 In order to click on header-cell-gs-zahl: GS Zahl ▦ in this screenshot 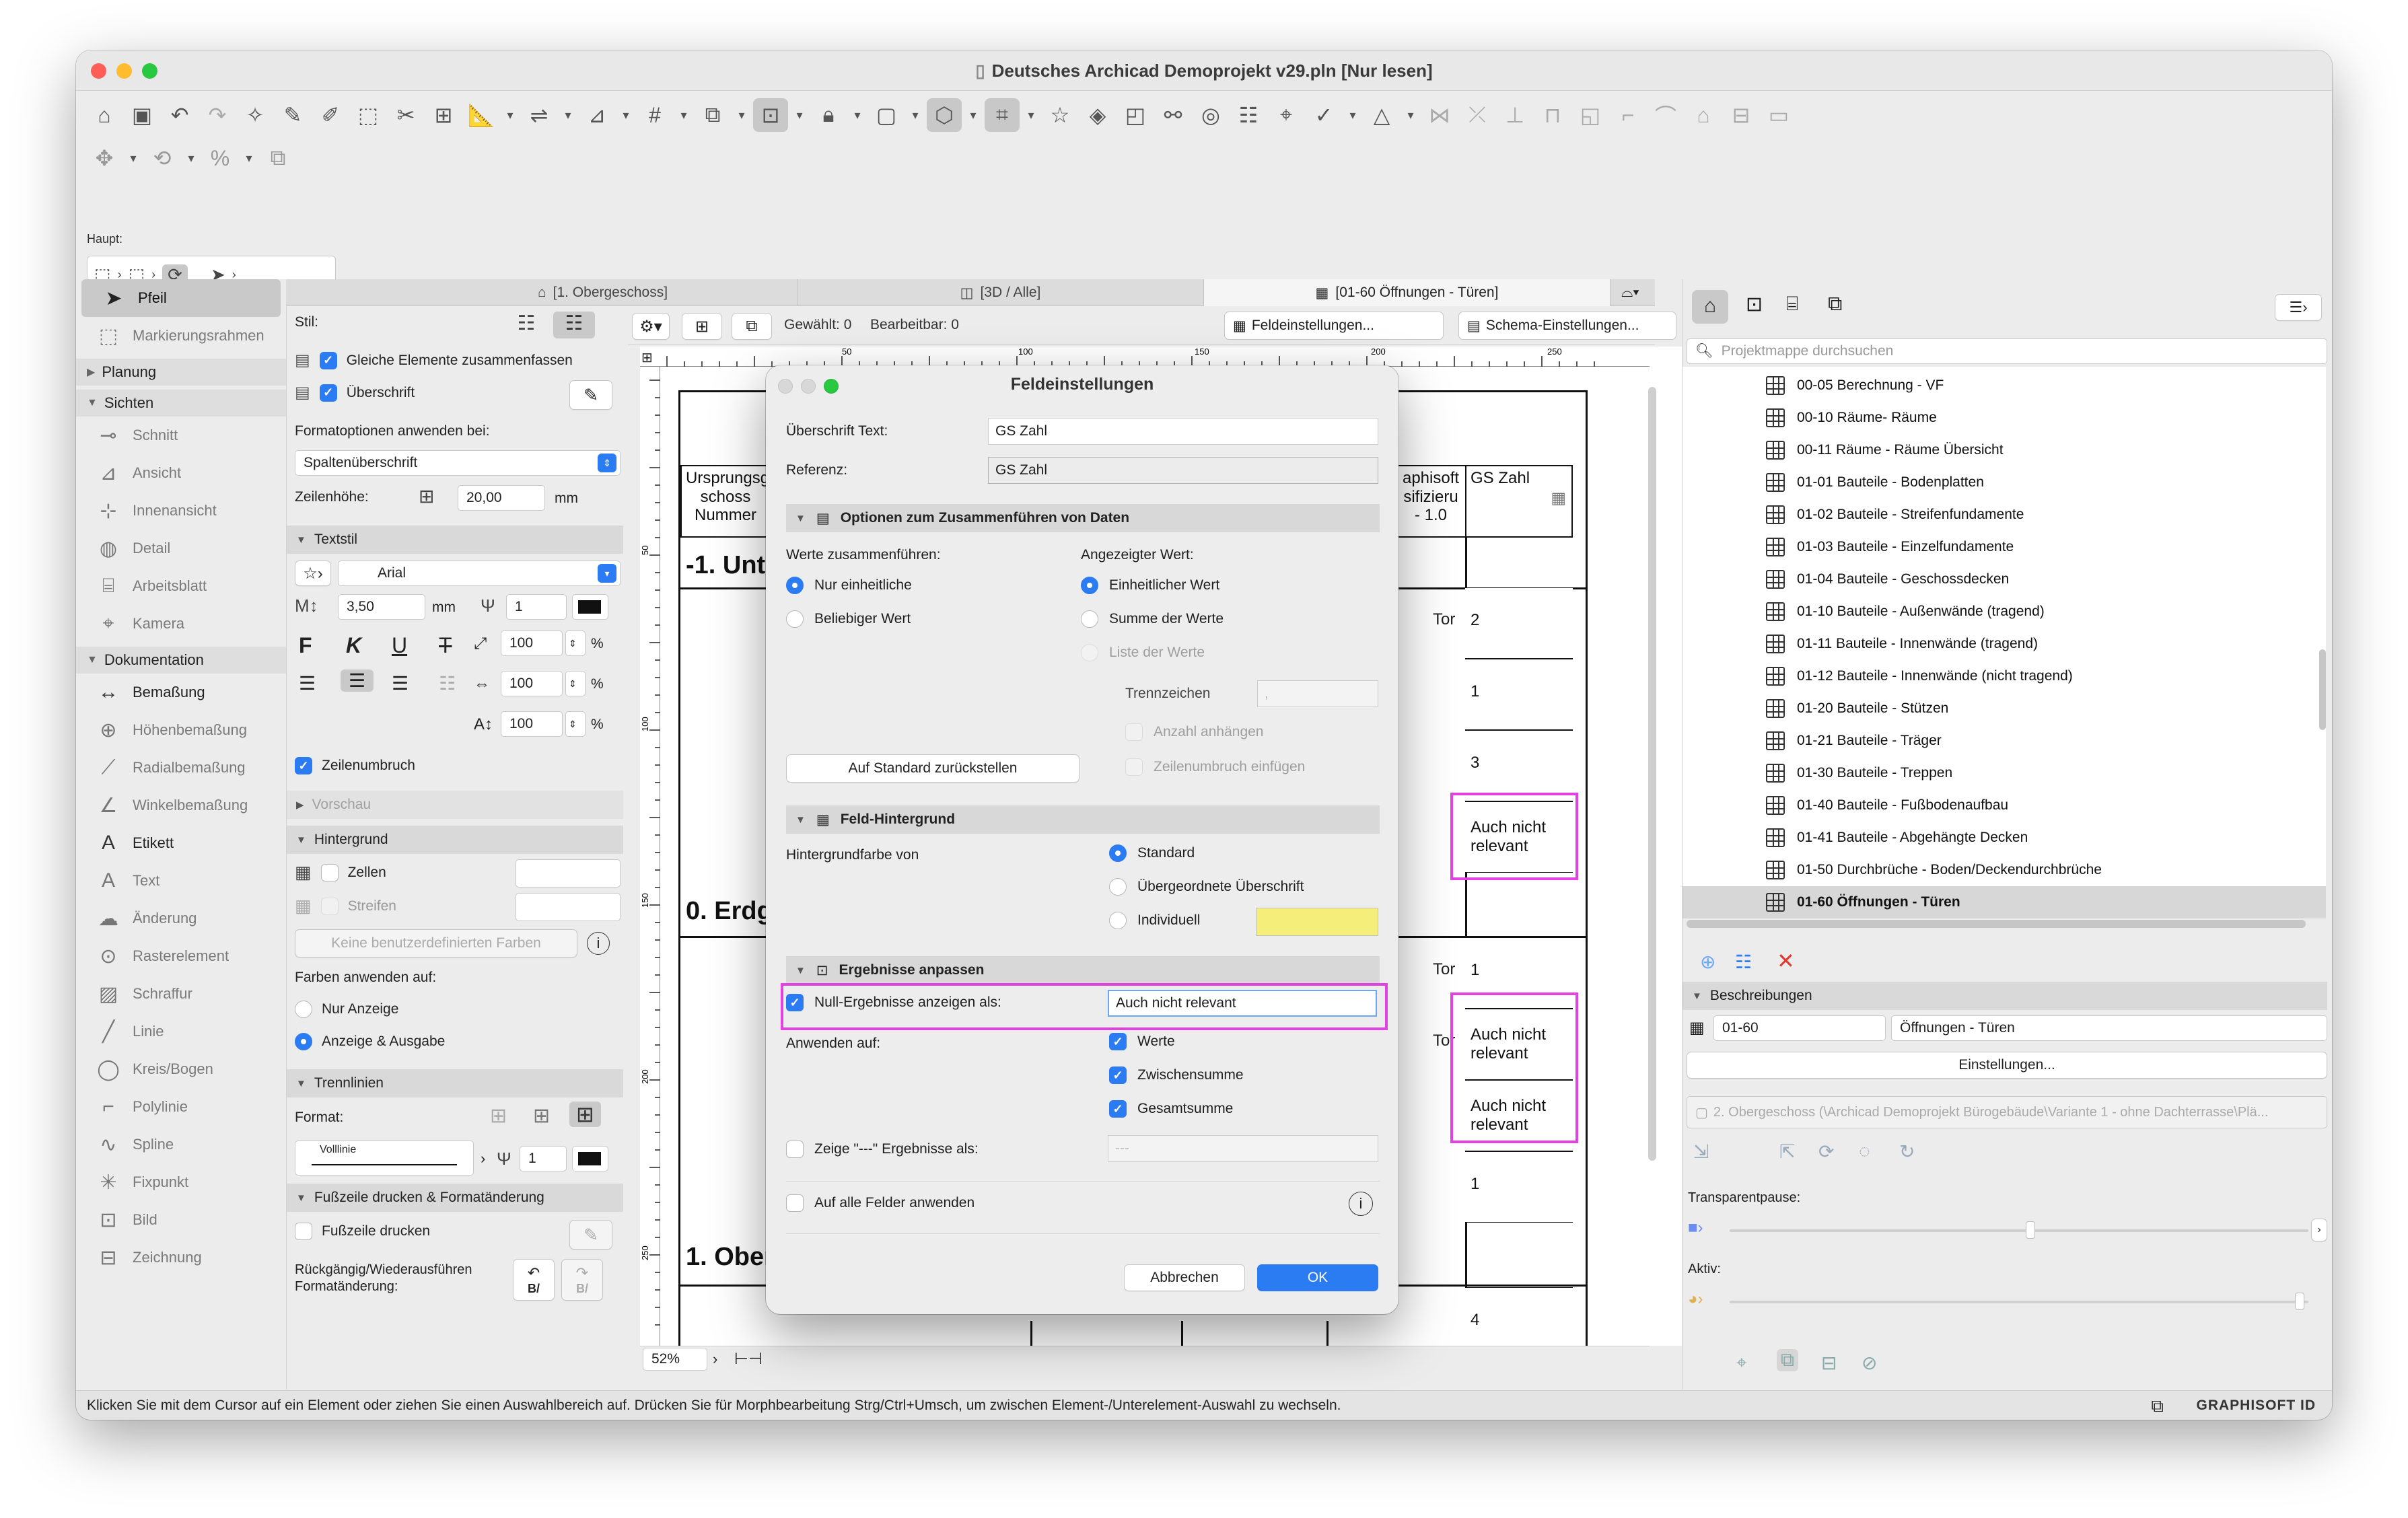, I will do `click(1519, 501)`.